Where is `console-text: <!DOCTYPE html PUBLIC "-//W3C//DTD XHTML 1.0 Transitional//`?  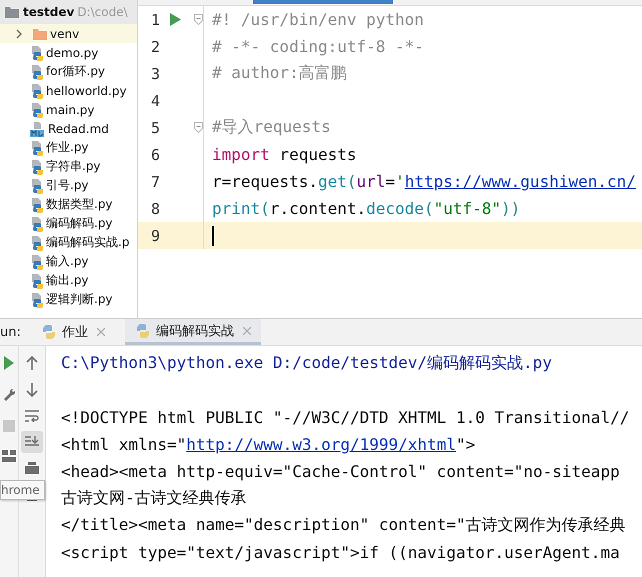 console-text: <!DOCTYPE html PUBLIC "-//W3C//DTD XHTML 1.0 Transitional// is located at coordinates (345, 417).